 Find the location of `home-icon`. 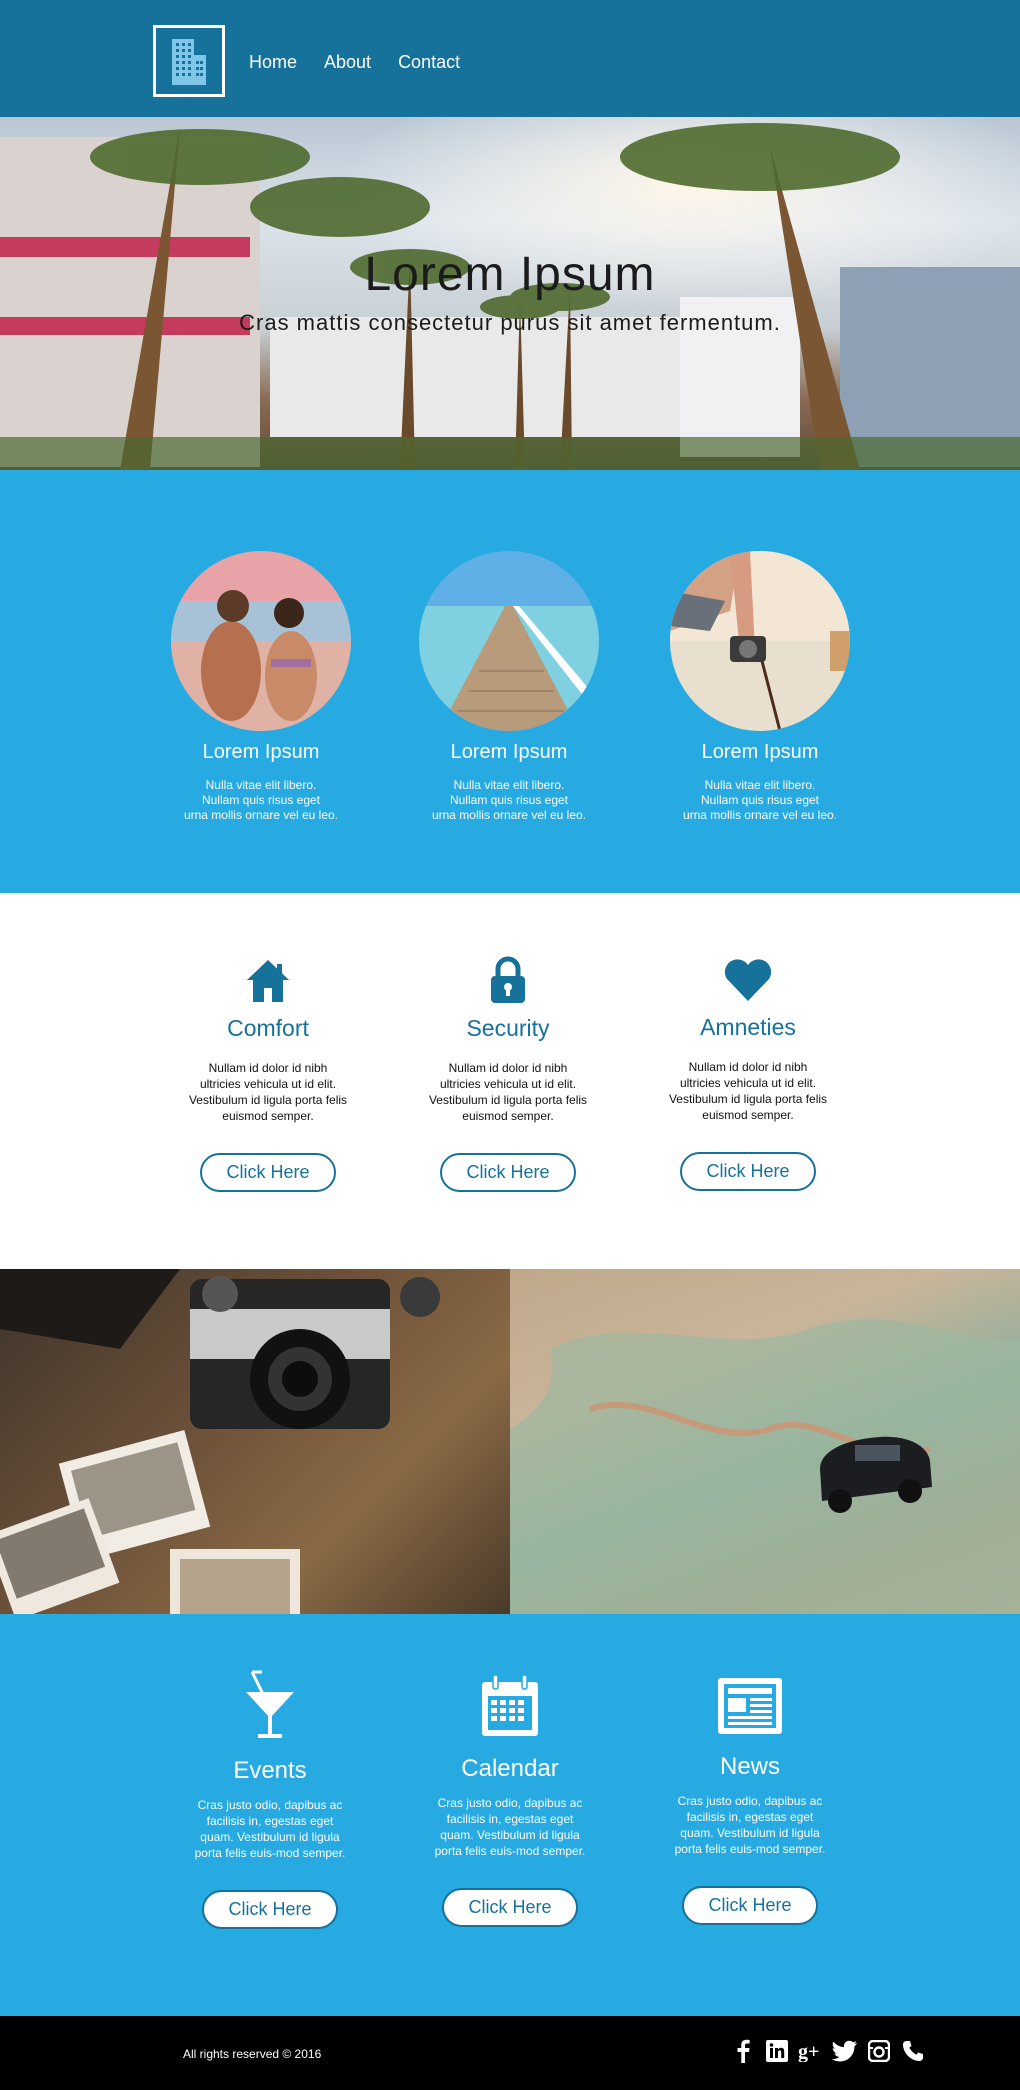

home-icon is located at coordinates (268, 981).